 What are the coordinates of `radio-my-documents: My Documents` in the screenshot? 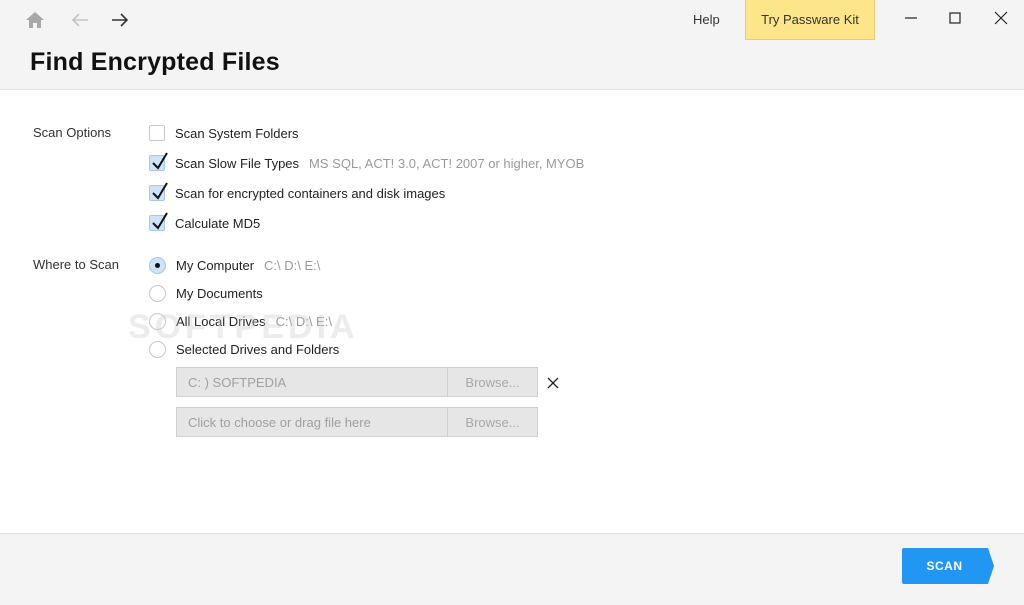 It's located at (206, 293).